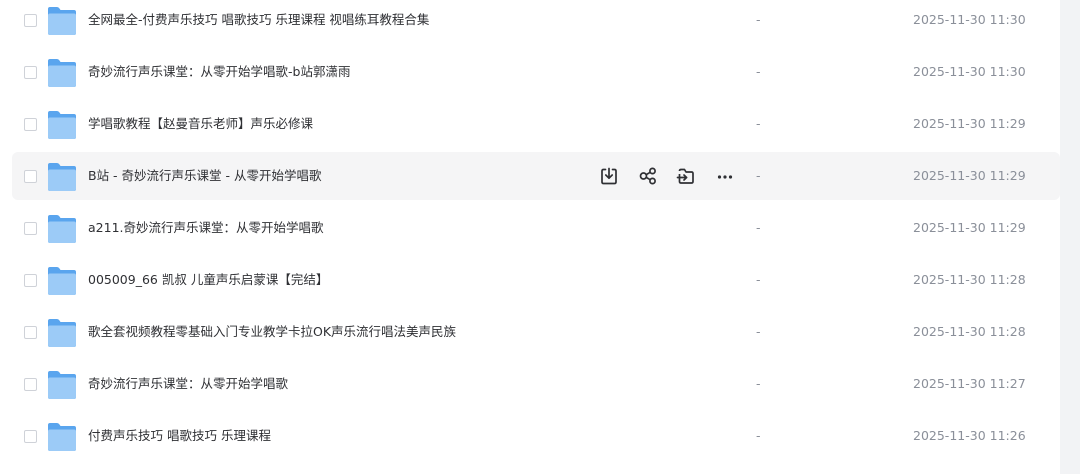 The width and height of the screenshot is (1080, 474). I want to click on move-icon, so click(685, 176).